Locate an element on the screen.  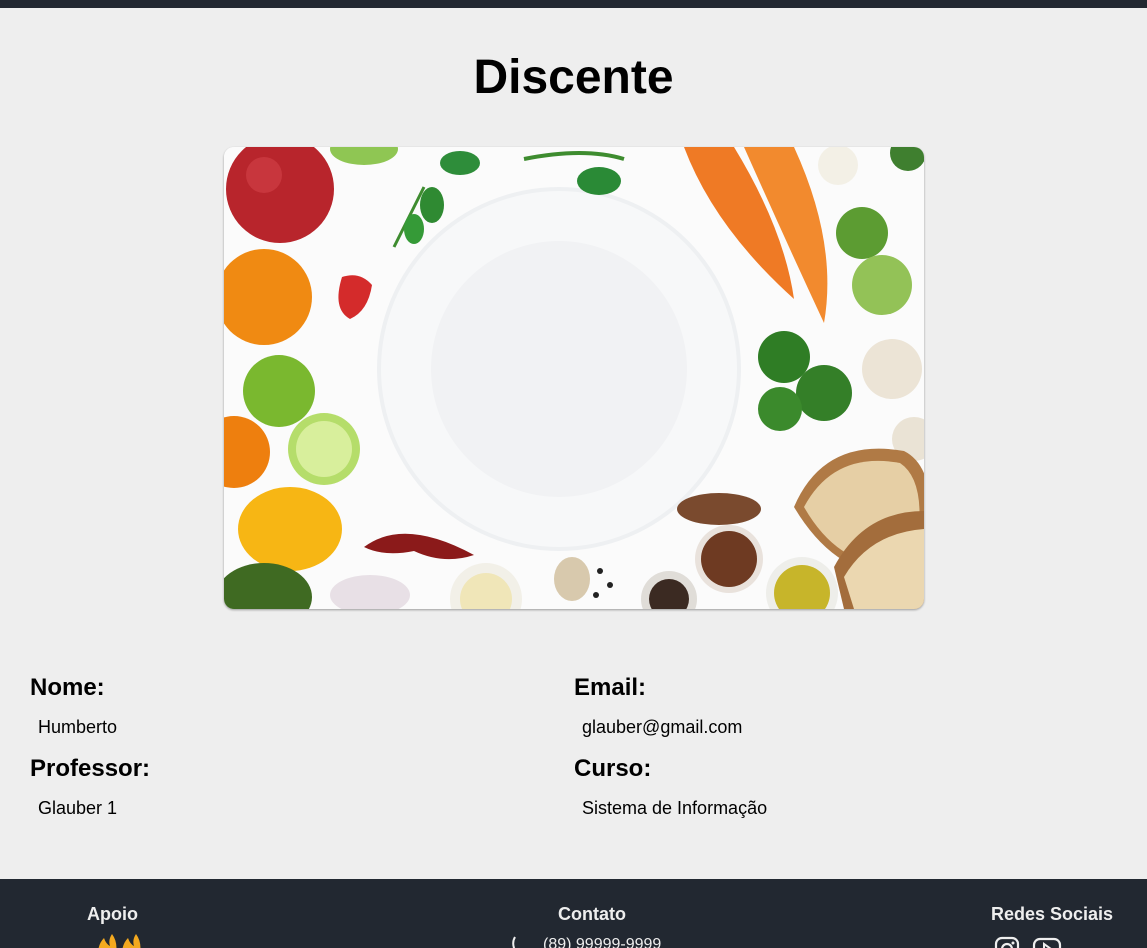
email-value: glauber@gmail.com is located at coordinates (662, 727).